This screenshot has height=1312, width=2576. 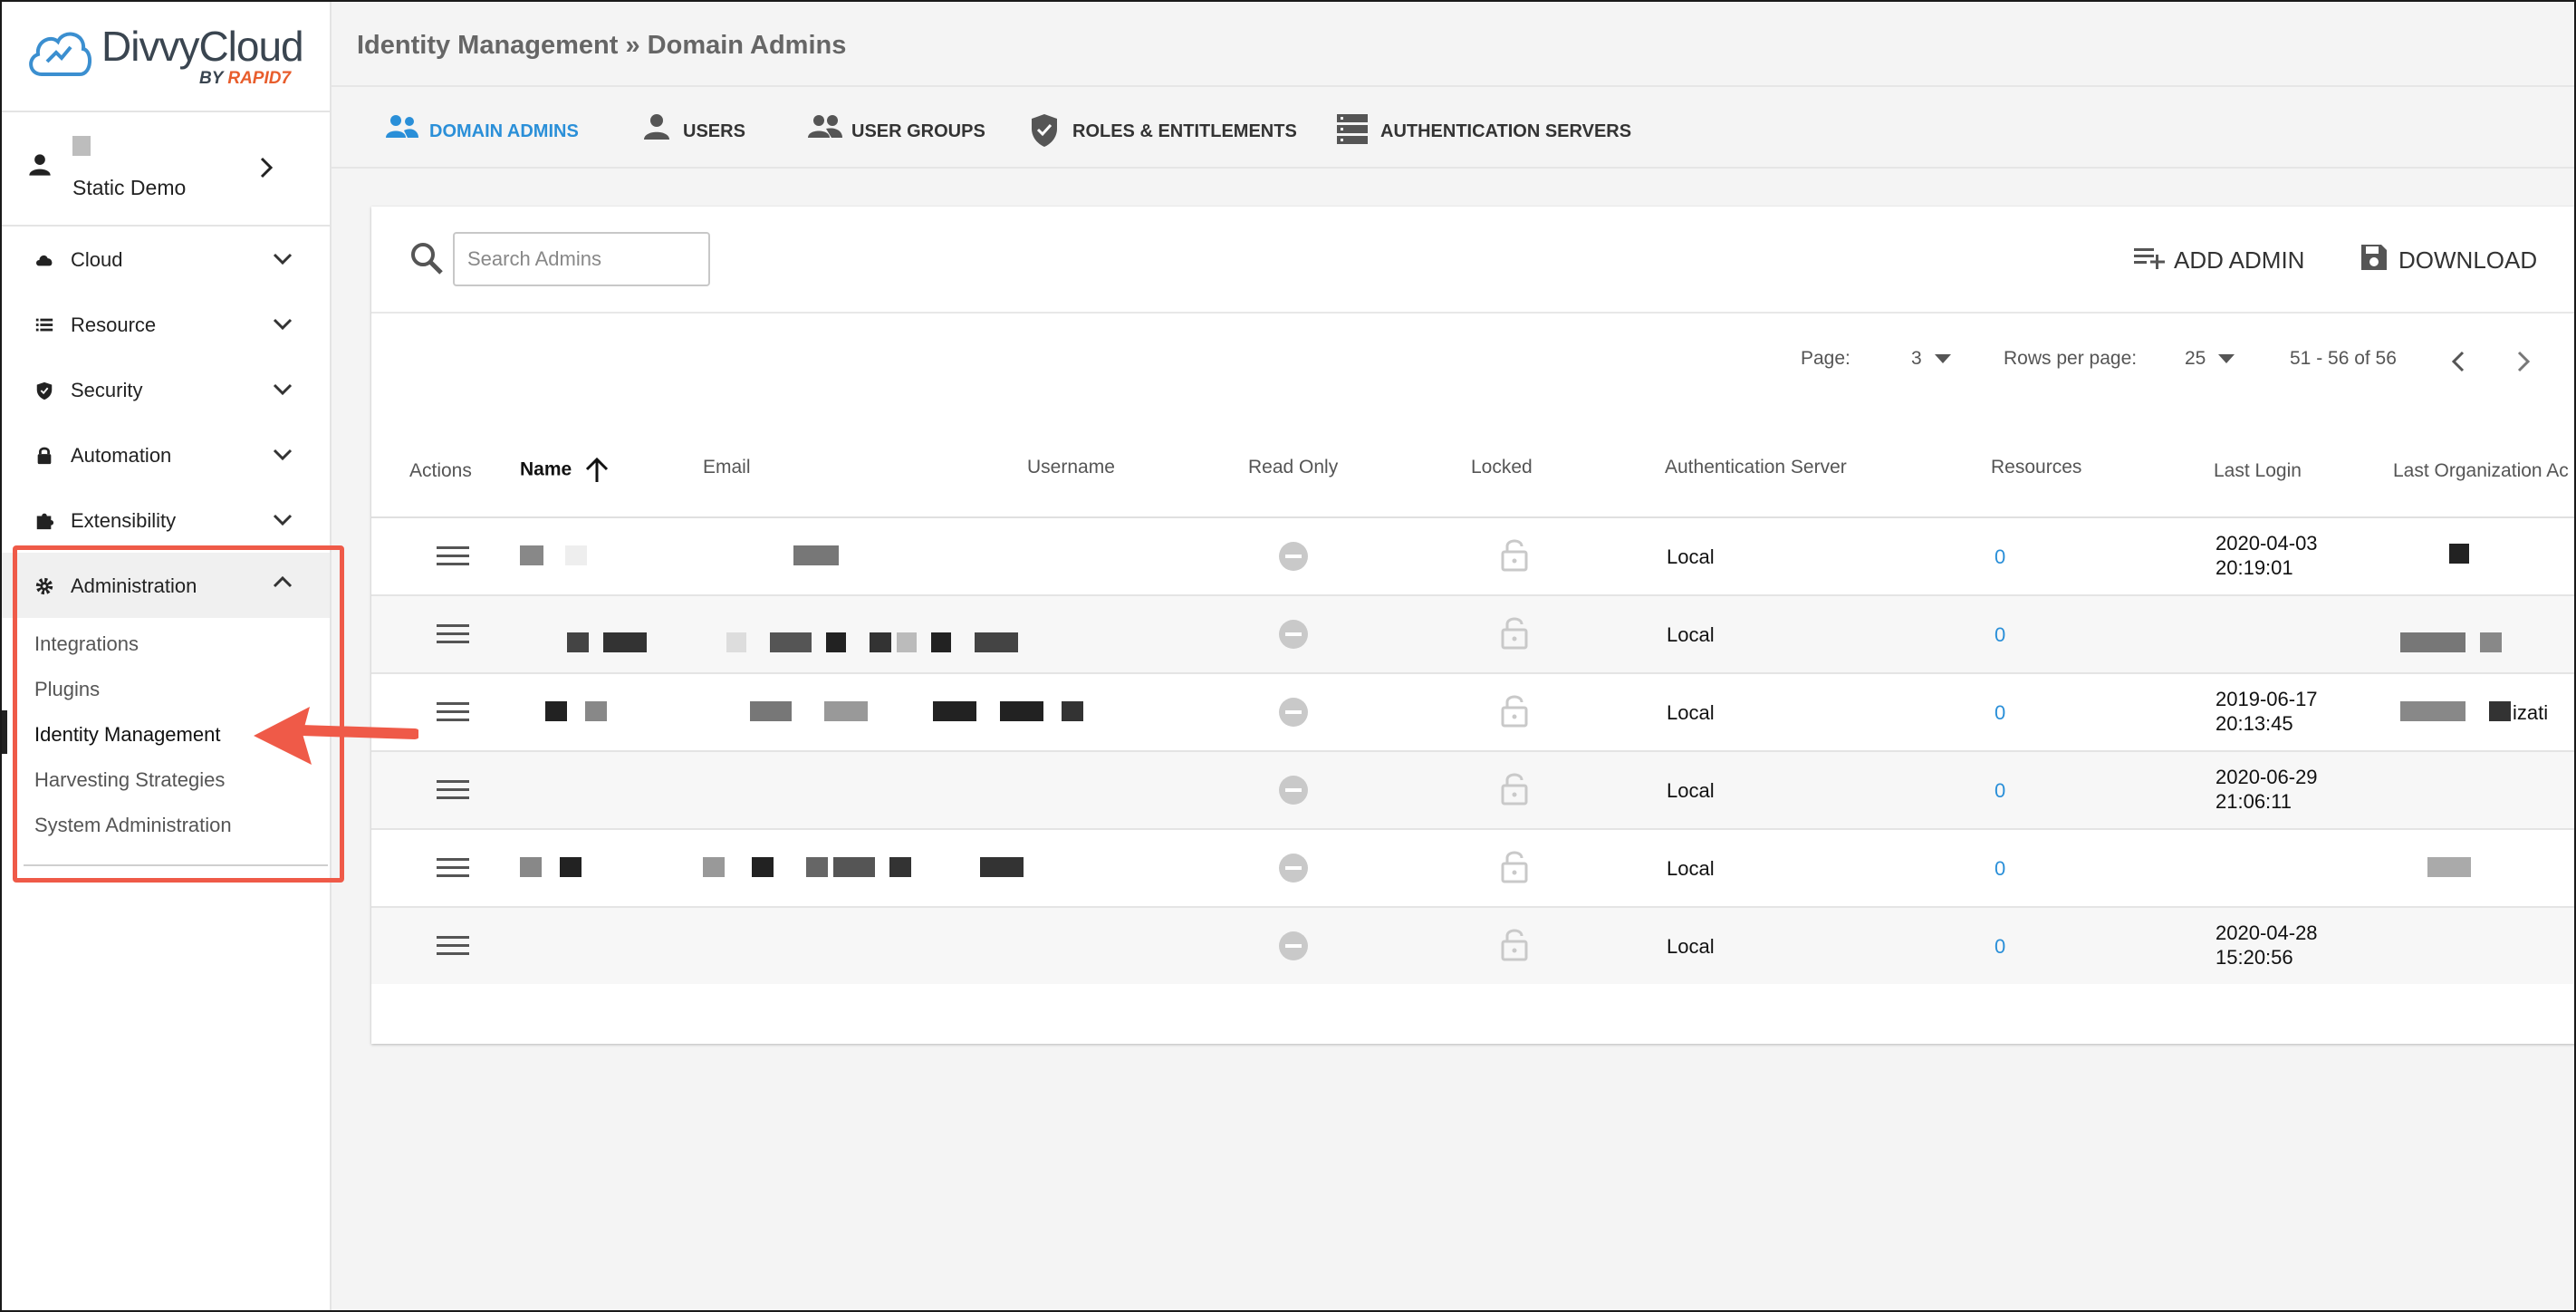 I want to click on user-name: Static Demo, so click(x=129, y=188).